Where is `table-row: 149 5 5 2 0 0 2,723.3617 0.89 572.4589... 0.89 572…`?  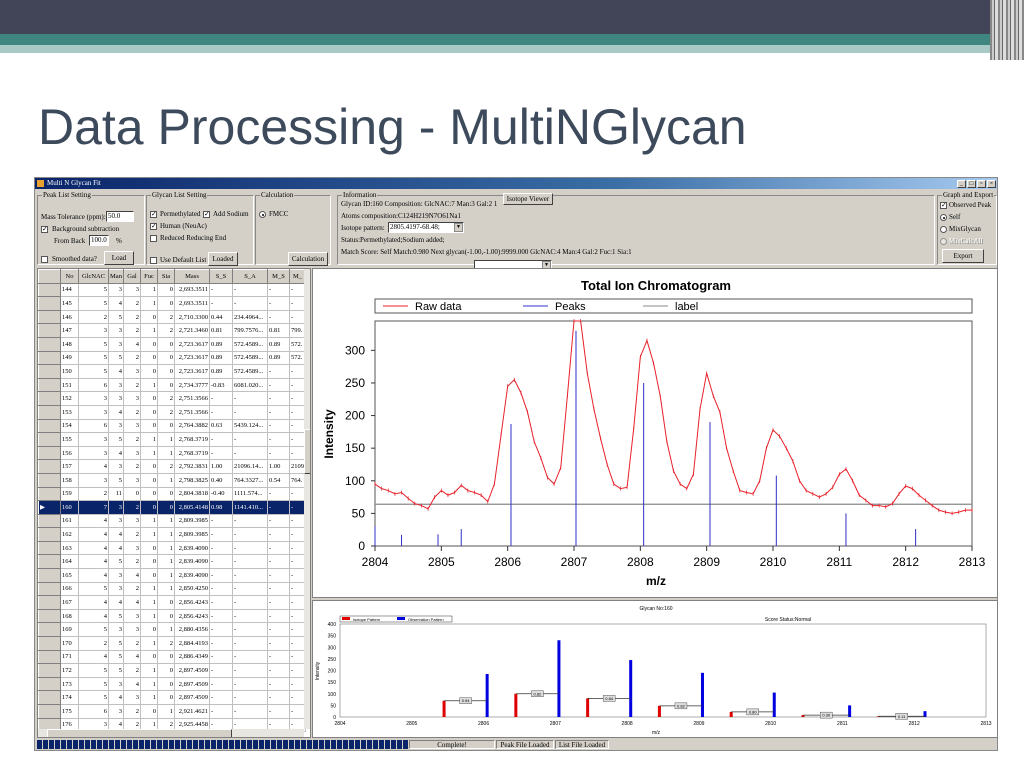 table-row: 149 5 5 2 0 0 2,723.3617 0.89 572.4589... 0.89 572… is located at coordinates (172, 358).